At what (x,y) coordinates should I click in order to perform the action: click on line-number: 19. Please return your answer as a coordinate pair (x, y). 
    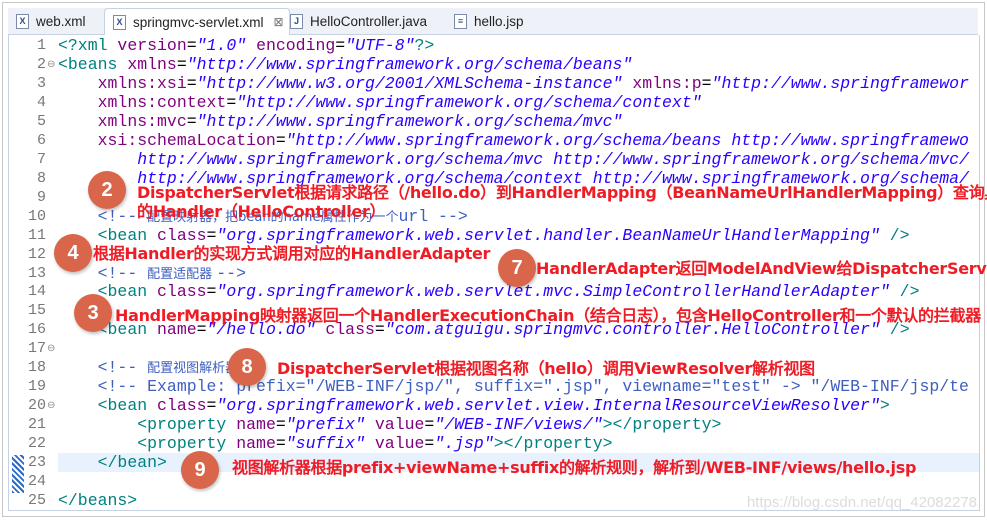
    Looking at the image, I should click on (36, 387).